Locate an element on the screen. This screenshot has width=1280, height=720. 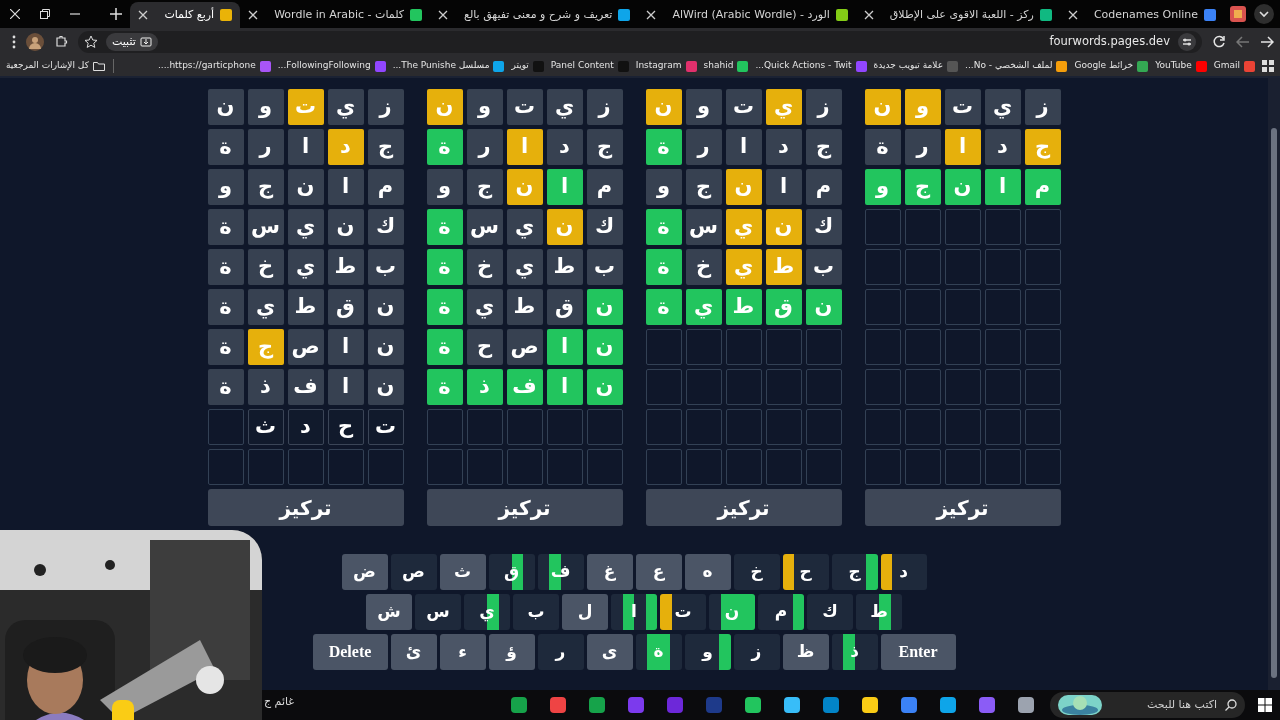
profile-avatar is located at coordinates (35, 42).